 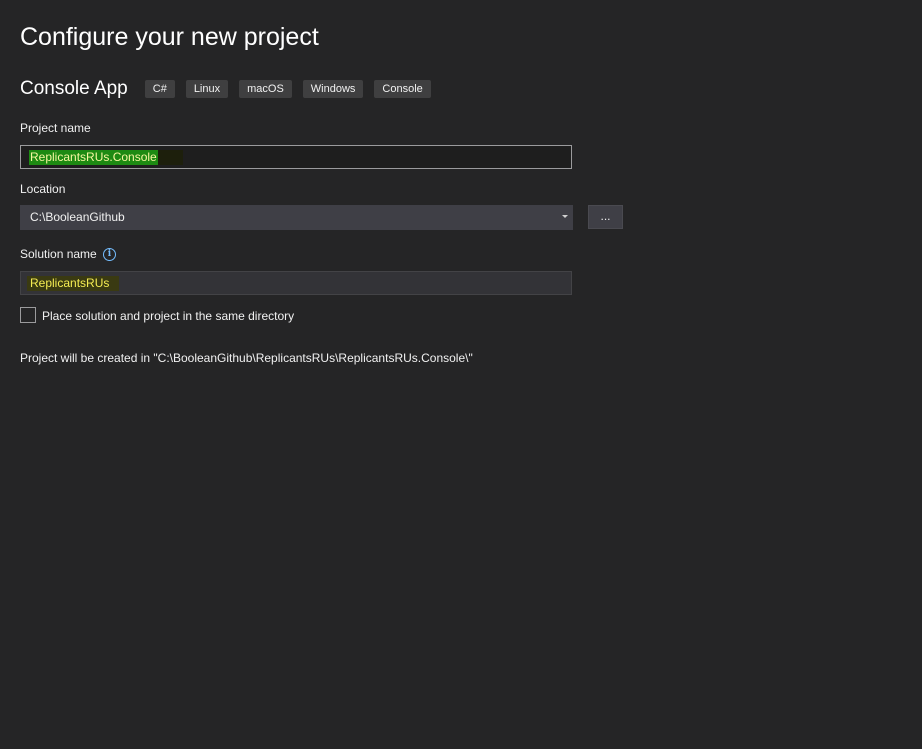 I want to click on info-icon: i, so click(x=109, y=254).